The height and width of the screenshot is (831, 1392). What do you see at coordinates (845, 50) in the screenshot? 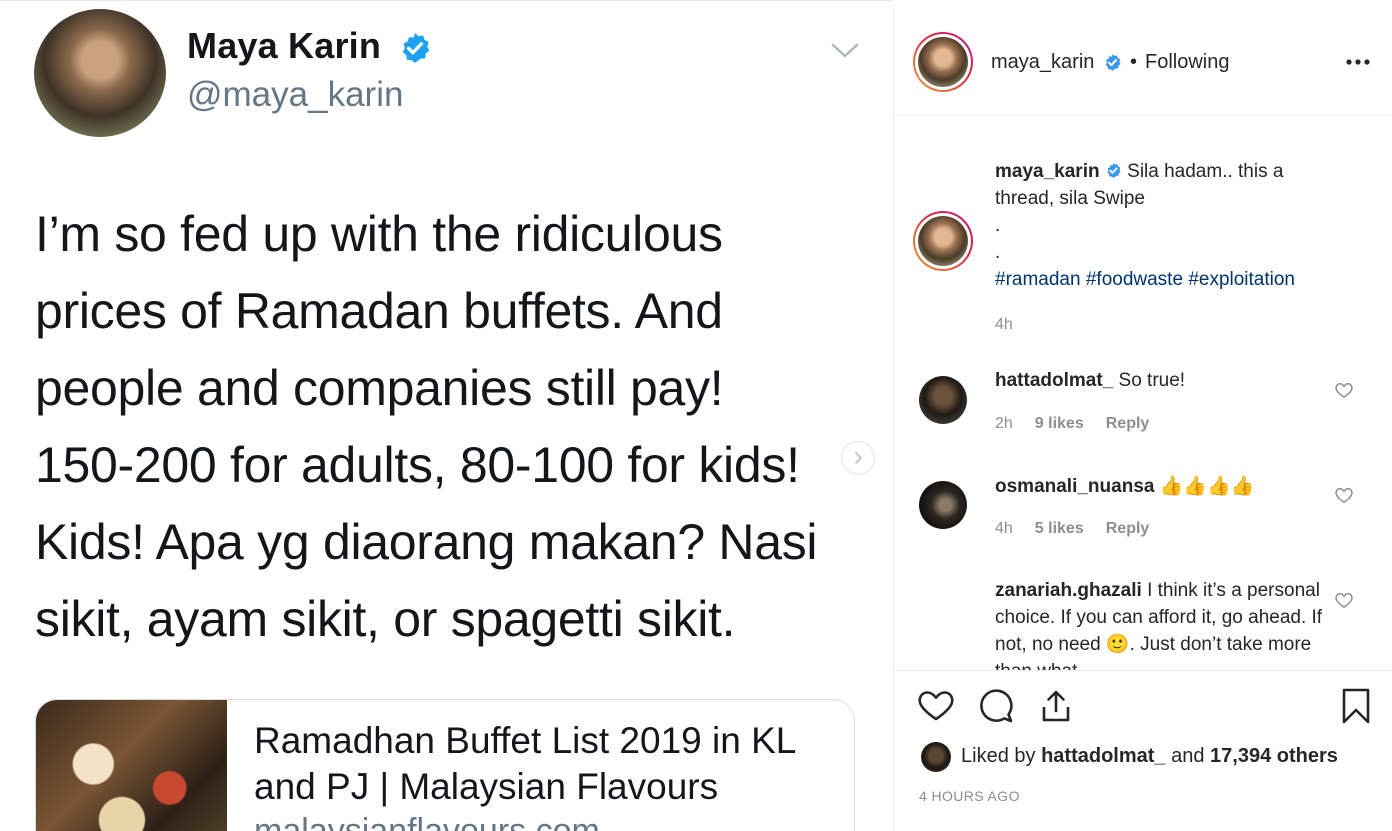
I see `chevron-down-icon` at bounding box center [845, 50].